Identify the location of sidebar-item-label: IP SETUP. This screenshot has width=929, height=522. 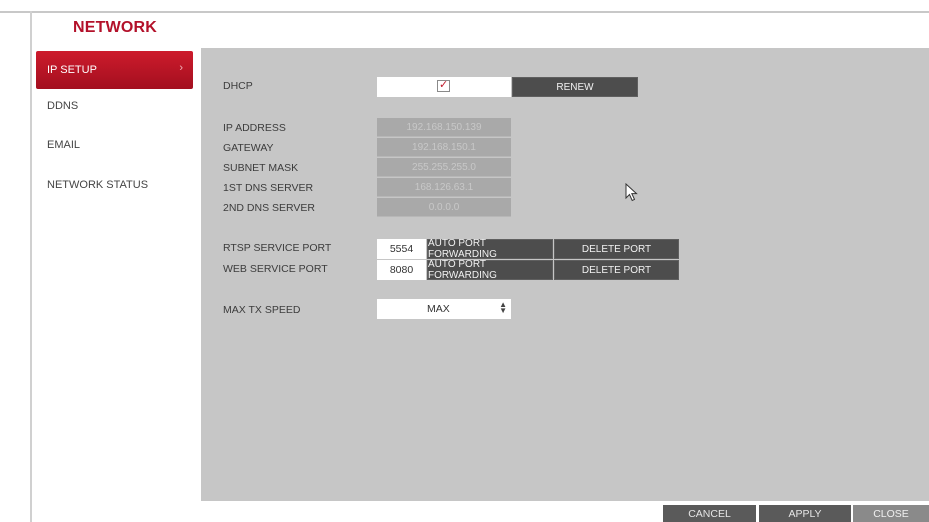
(72, 70).